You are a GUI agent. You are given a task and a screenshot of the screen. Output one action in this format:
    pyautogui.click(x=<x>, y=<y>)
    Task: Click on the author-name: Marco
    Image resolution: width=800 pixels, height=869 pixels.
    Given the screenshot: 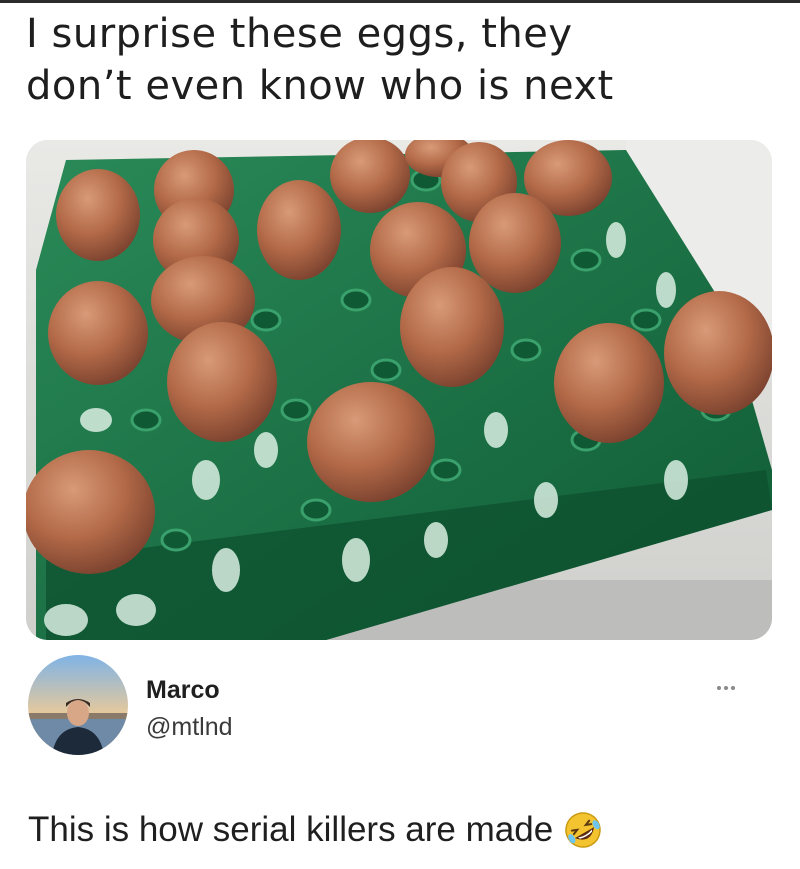 What is the action you would take?
    pyautogui.click(x=183, y=690)
    